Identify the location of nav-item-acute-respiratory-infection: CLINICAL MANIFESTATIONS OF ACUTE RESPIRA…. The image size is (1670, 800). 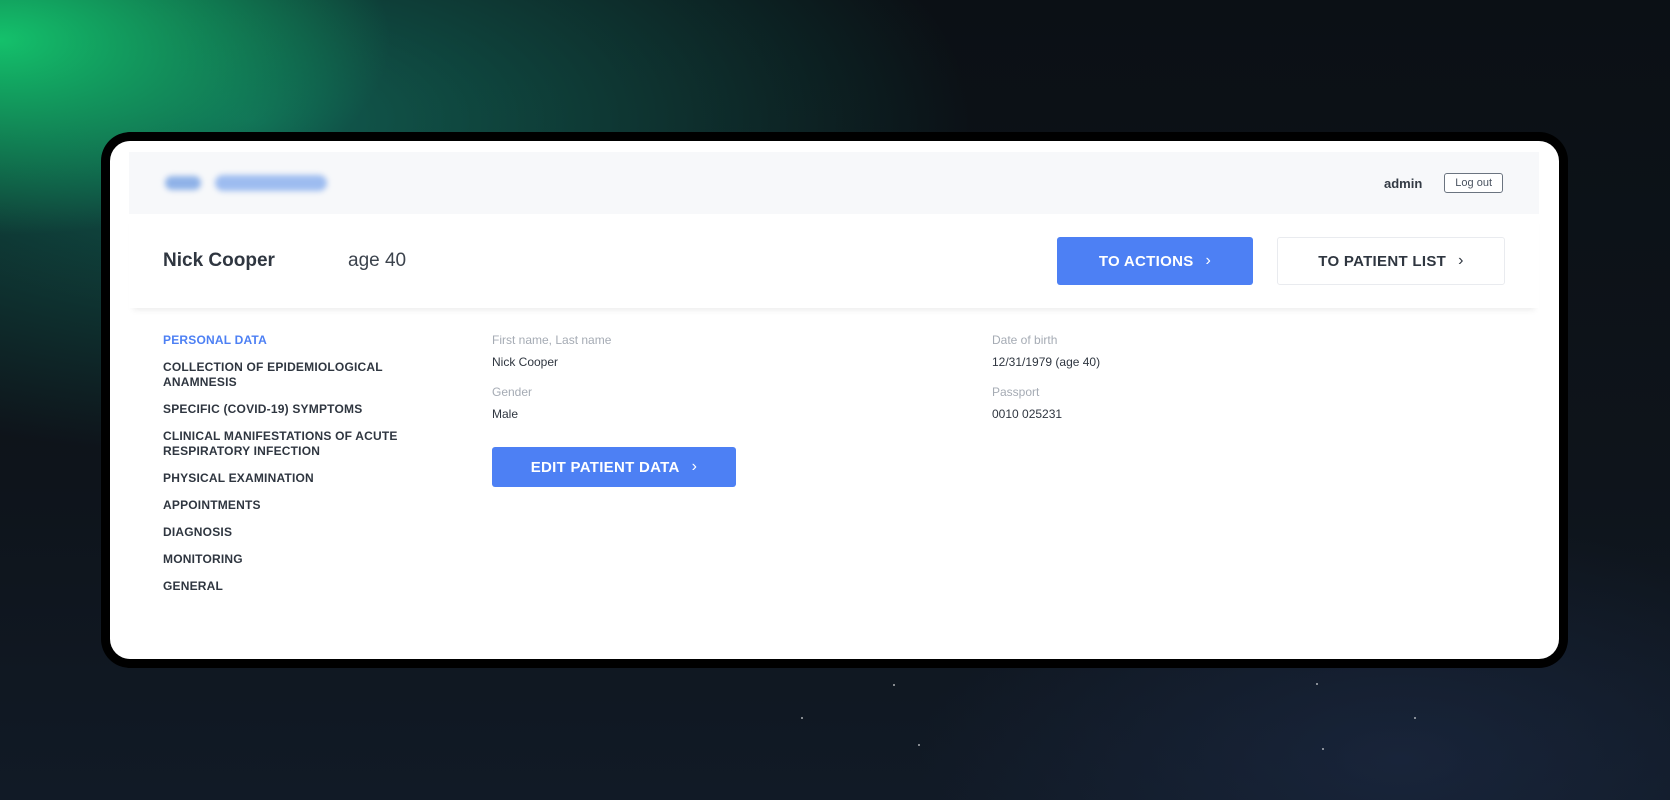
(308, 444).